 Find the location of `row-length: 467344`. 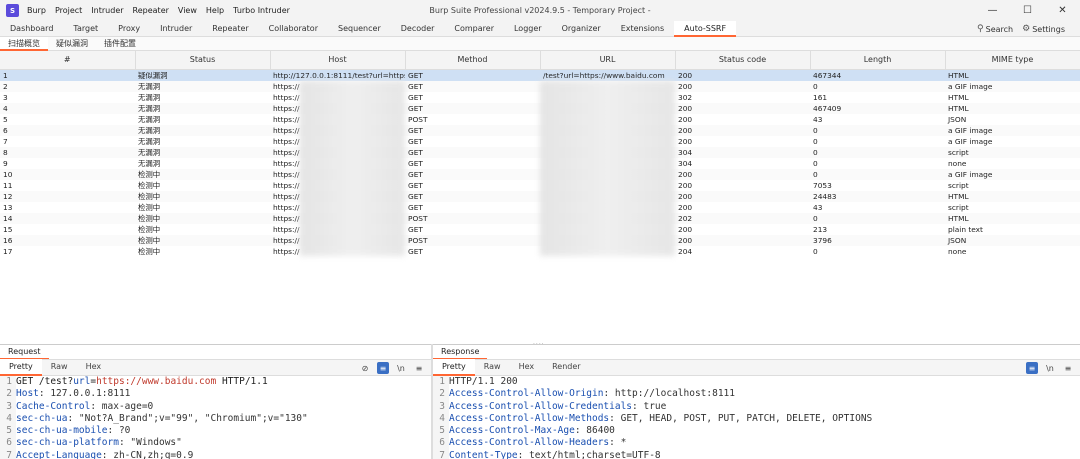

row-length: 467344 is located at coordinates (877, 75).